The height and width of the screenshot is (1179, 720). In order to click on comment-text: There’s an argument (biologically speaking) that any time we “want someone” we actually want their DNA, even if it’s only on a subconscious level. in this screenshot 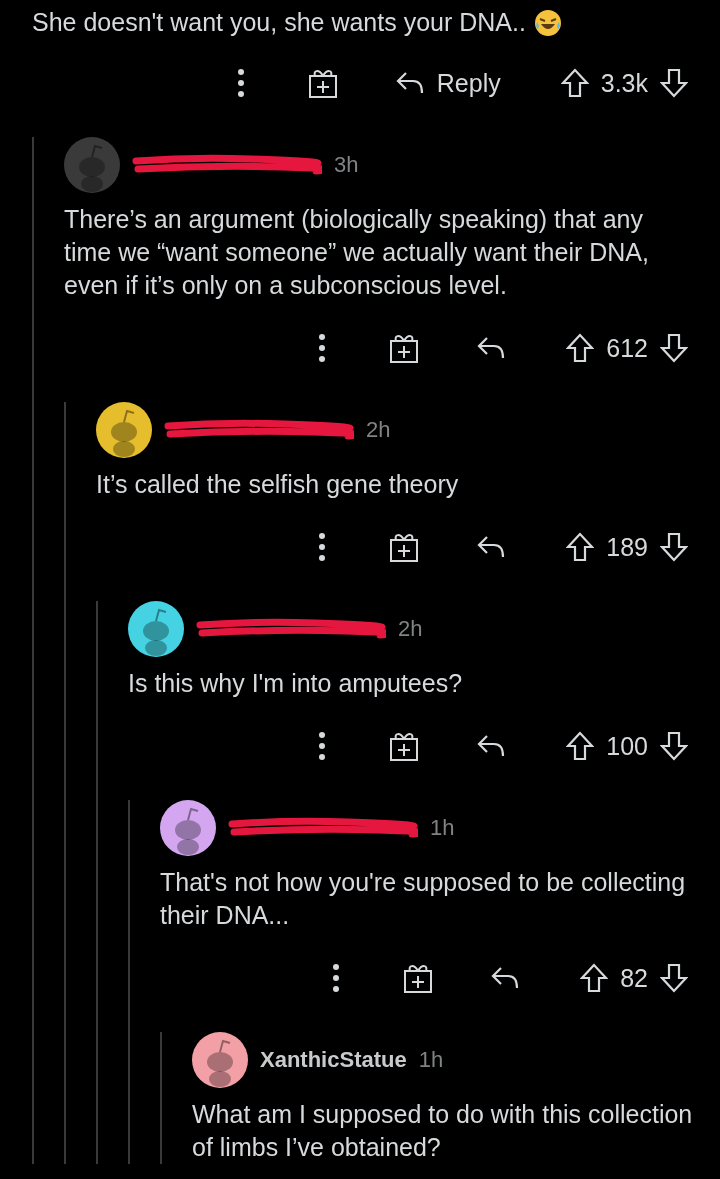, I will do `click(357, 252)`.